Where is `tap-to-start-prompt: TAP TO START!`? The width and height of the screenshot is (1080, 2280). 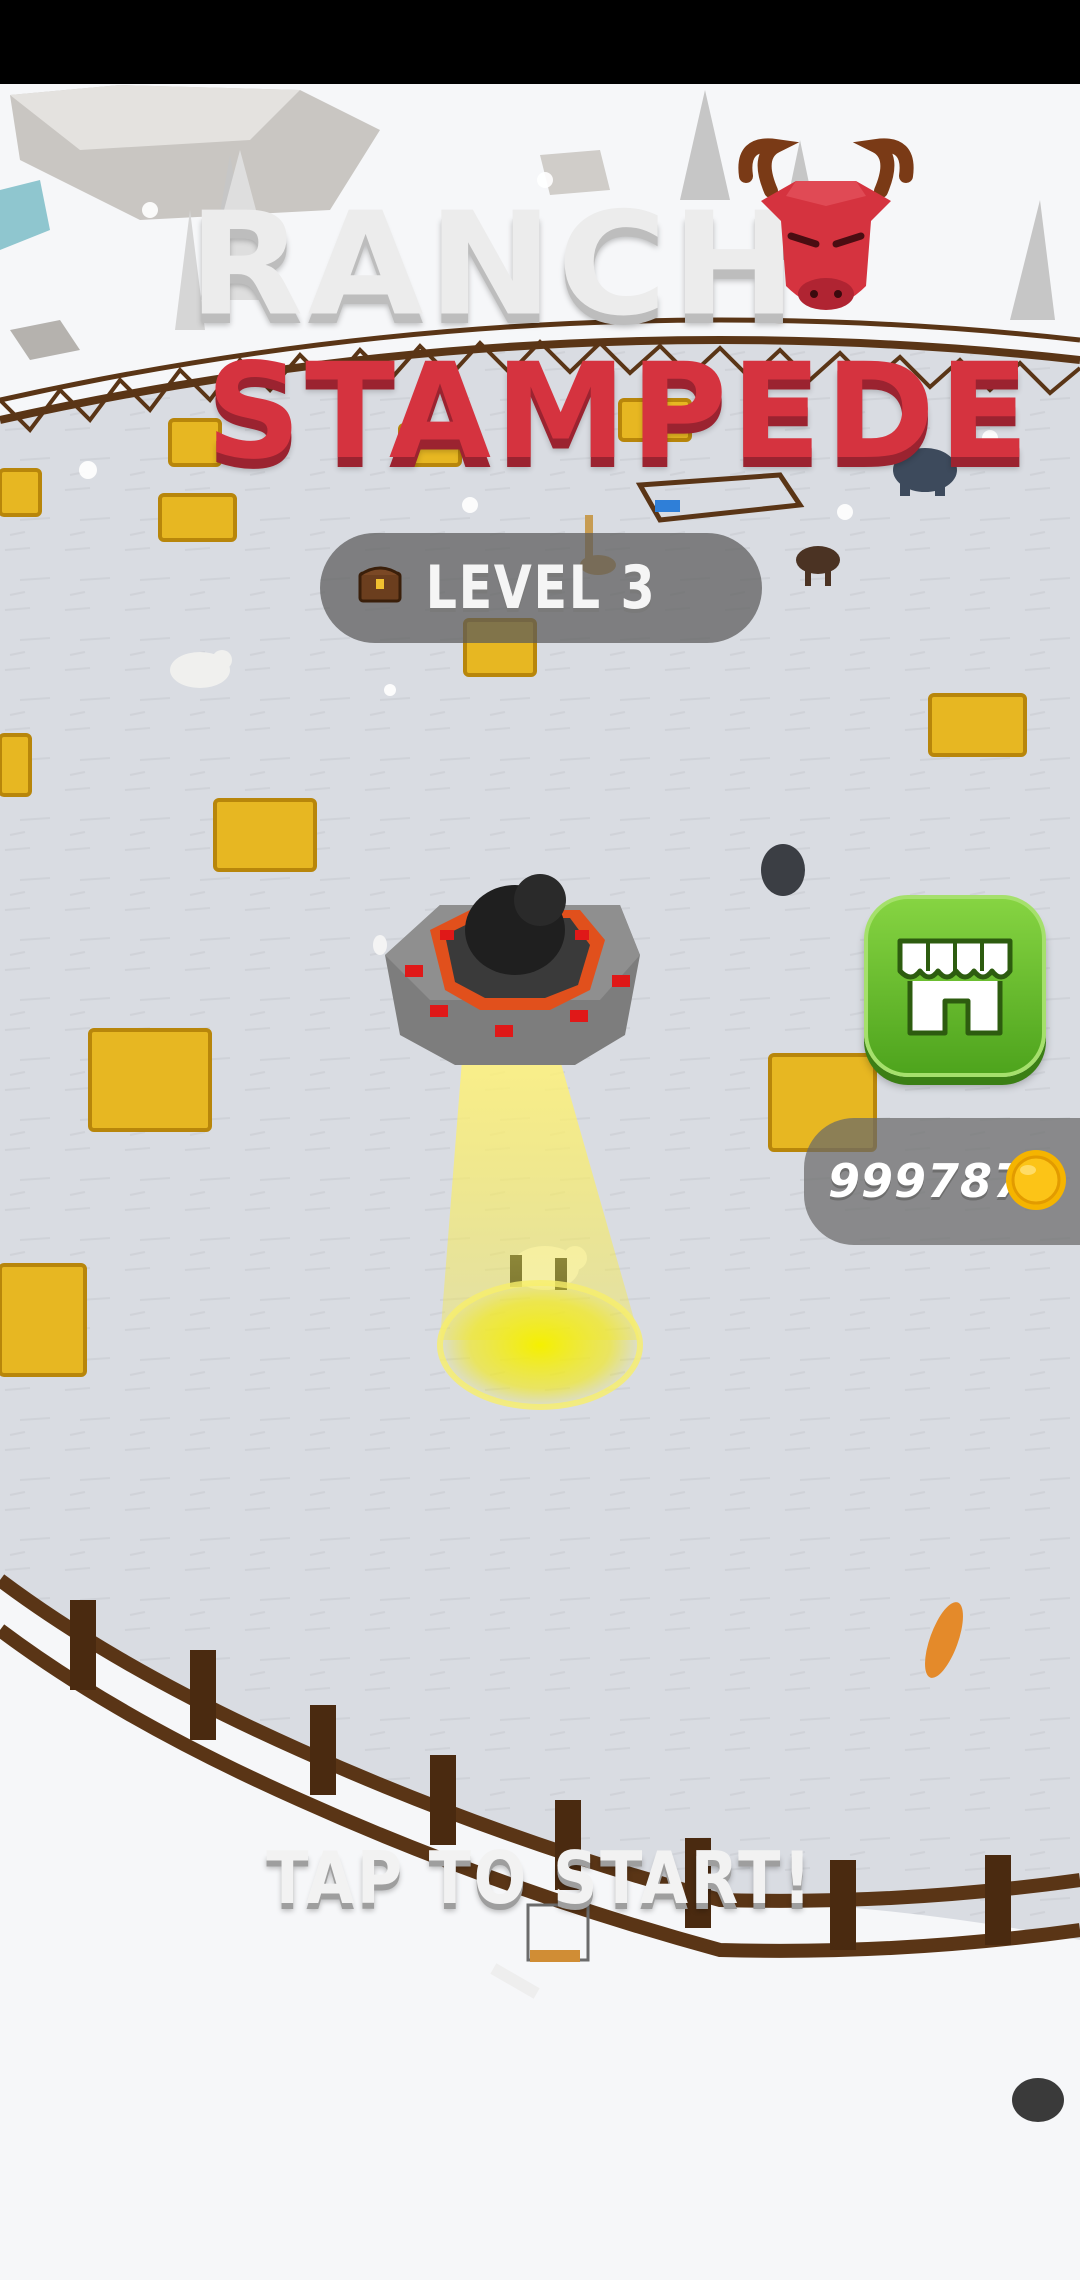
tap-to-start-prompt: TAP TO START! is located at coordinates (540, 1878).